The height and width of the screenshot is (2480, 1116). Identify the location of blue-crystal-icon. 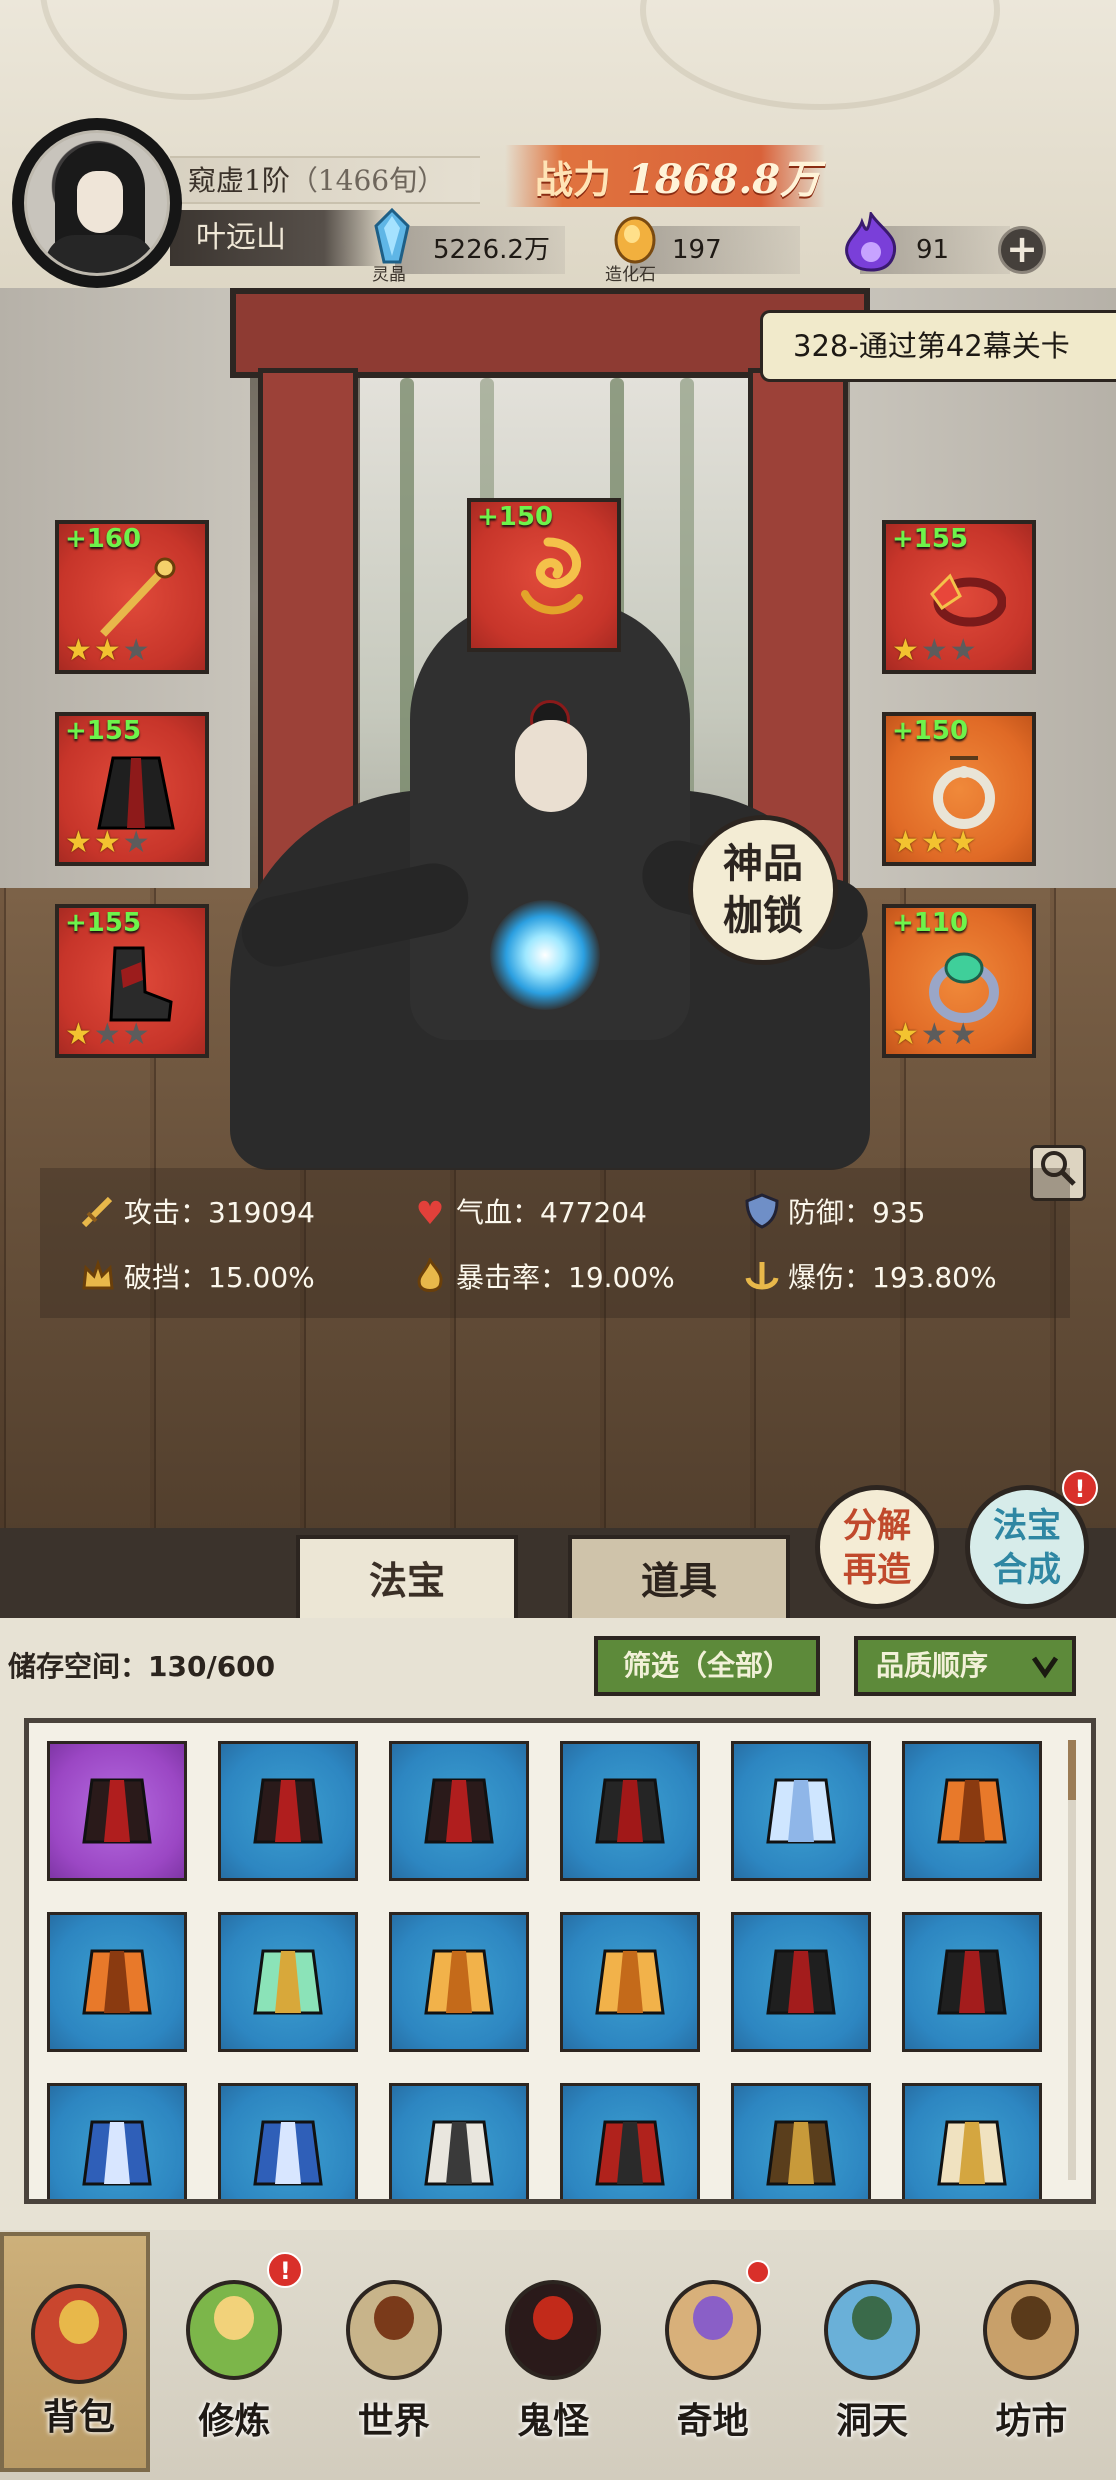
(392, 235).